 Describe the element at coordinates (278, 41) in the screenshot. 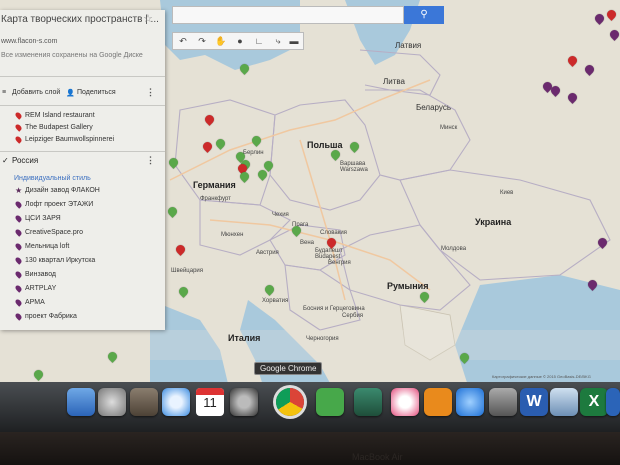

I see `directions-icon: ⤷` at that location.